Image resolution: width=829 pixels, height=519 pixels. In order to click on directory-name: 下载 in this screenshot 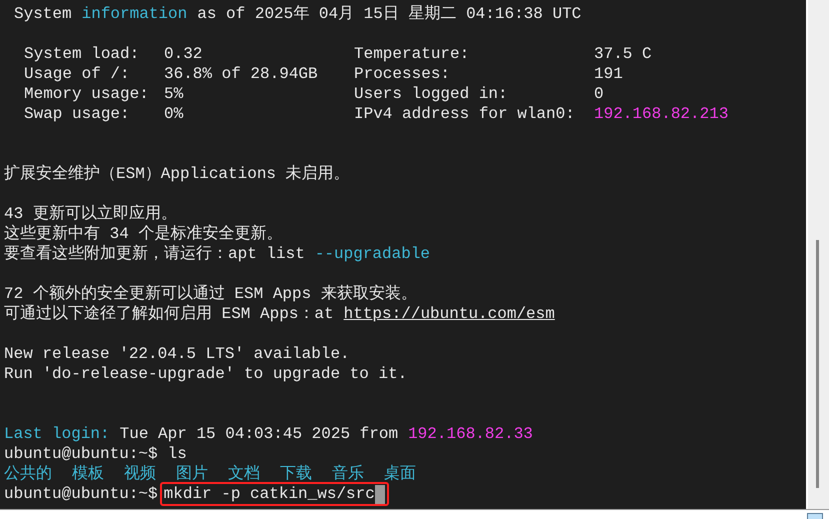, I will do `click(296, 474)`.